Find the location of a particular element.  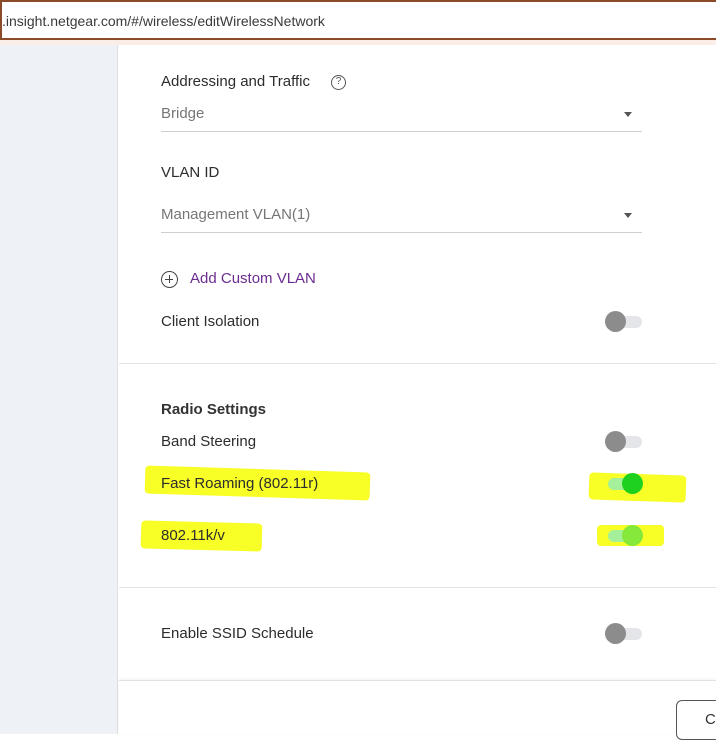

form-footer: C is located at coordinates (417, 710).